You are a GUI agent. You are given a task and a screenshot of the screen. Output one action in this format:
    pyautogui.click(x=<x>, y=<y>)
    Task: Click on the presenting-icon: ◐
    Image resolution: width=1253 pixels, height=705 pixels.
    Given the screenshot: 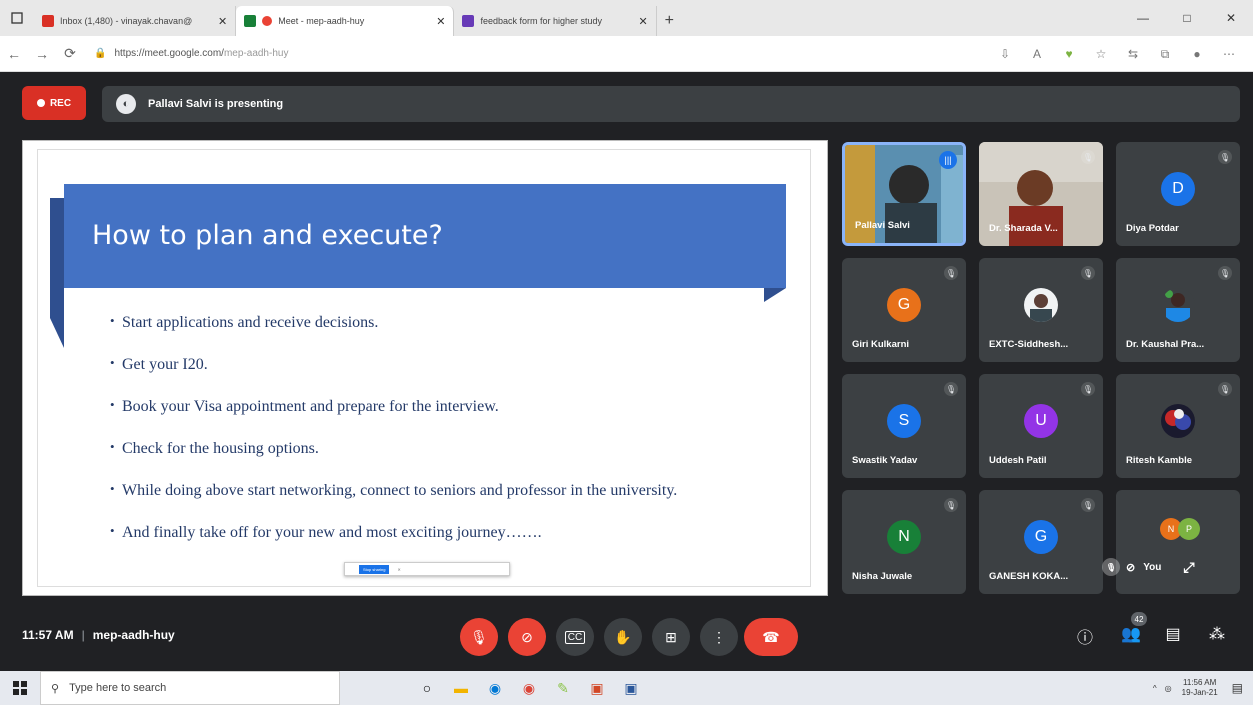 What is the action you would take?
    pyautogui.click(x=126, y=104)
    